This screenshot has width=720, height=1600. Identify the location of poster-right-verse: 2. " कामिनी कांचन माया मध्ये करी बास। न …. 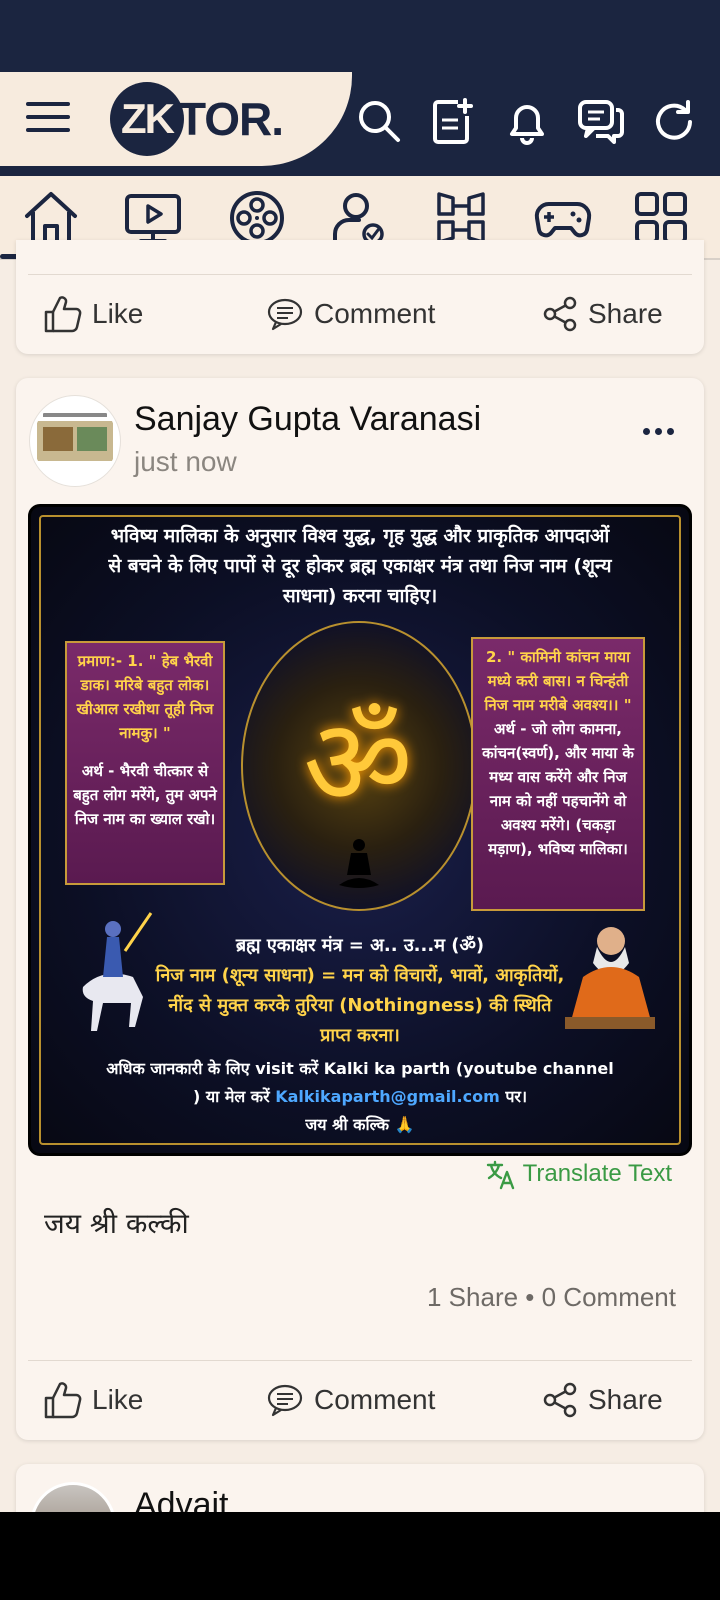
(558, 681).